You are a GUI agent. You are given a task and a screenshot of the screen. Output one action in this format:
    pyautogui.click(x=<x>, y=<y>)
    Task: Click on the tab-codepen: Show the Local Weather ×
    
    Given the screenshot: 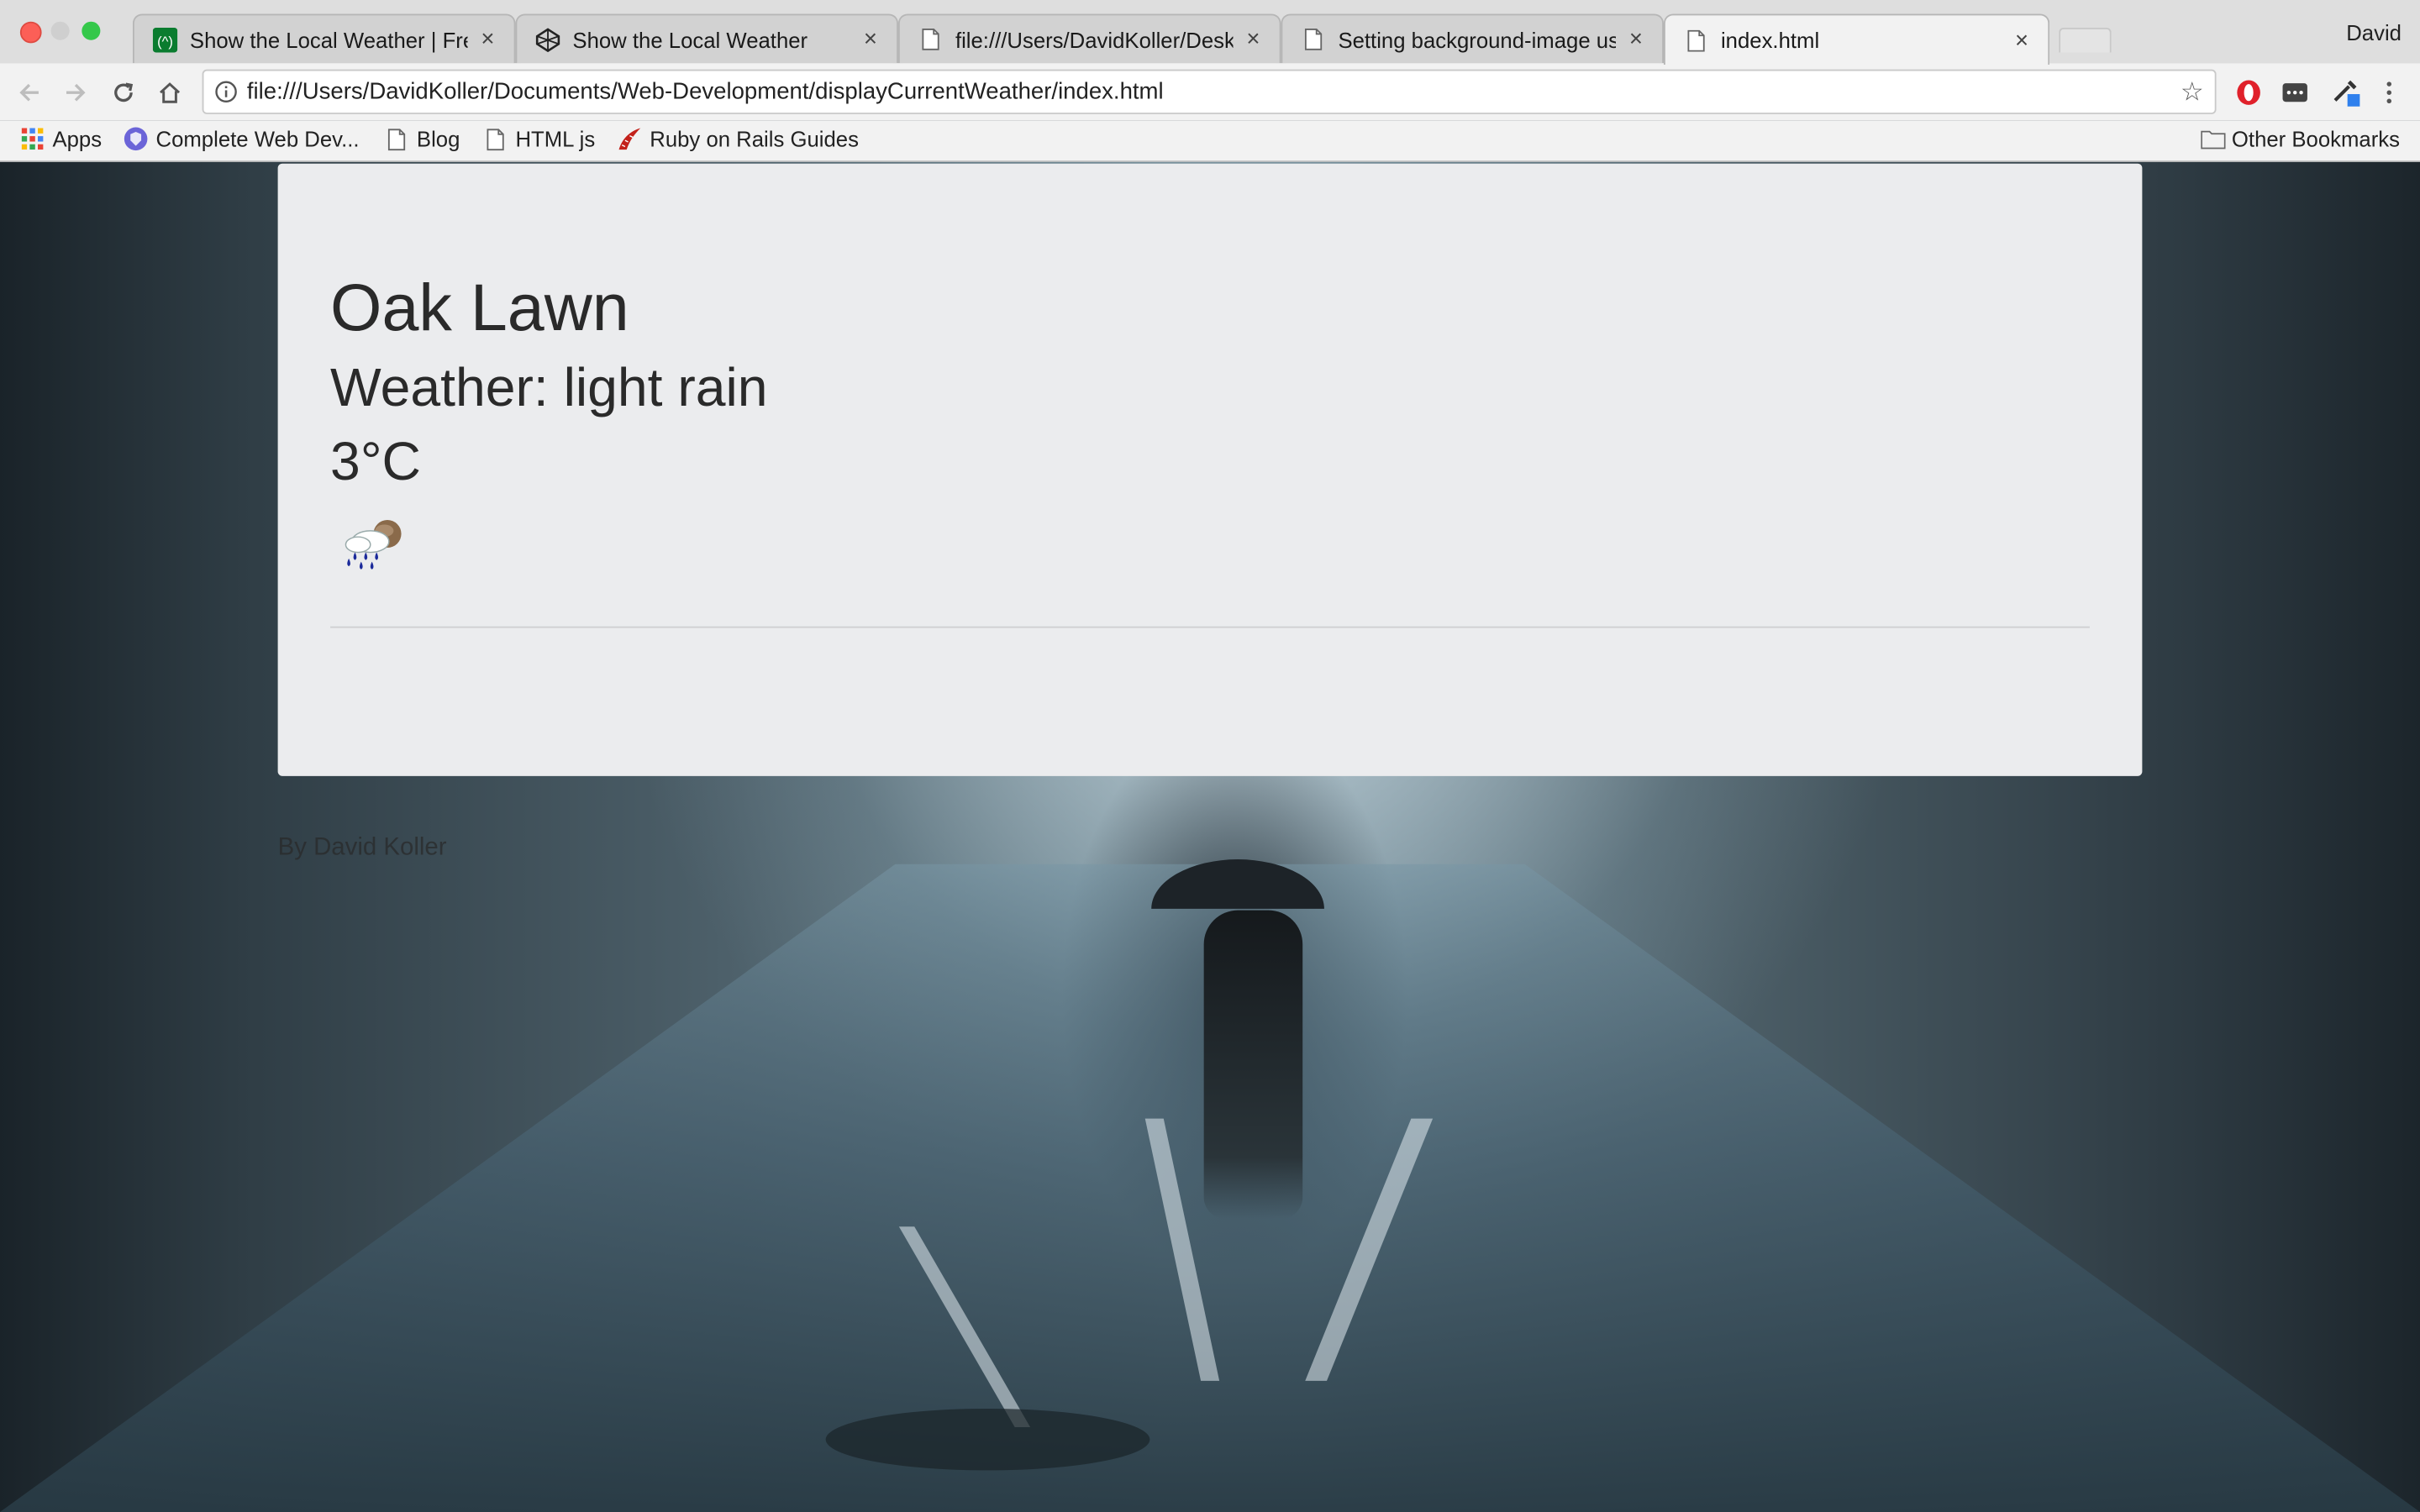 What is the action you would take?
    pyautogui.click(x=706, y=38)
    